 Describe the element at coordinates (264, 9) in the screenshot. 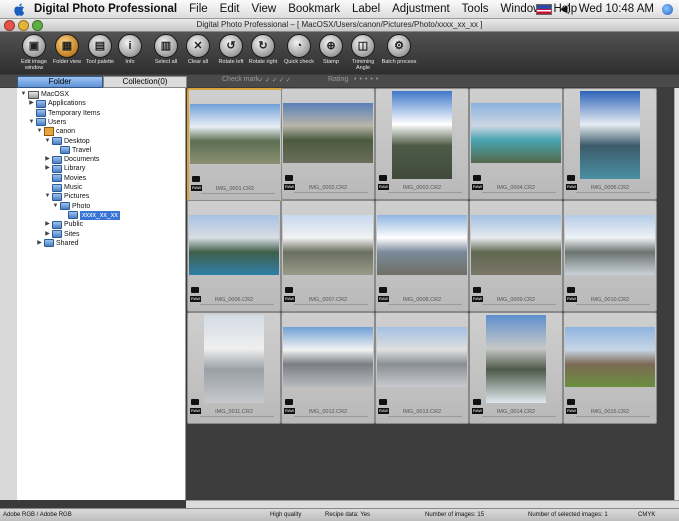

I see `menu-view: View` at that location.